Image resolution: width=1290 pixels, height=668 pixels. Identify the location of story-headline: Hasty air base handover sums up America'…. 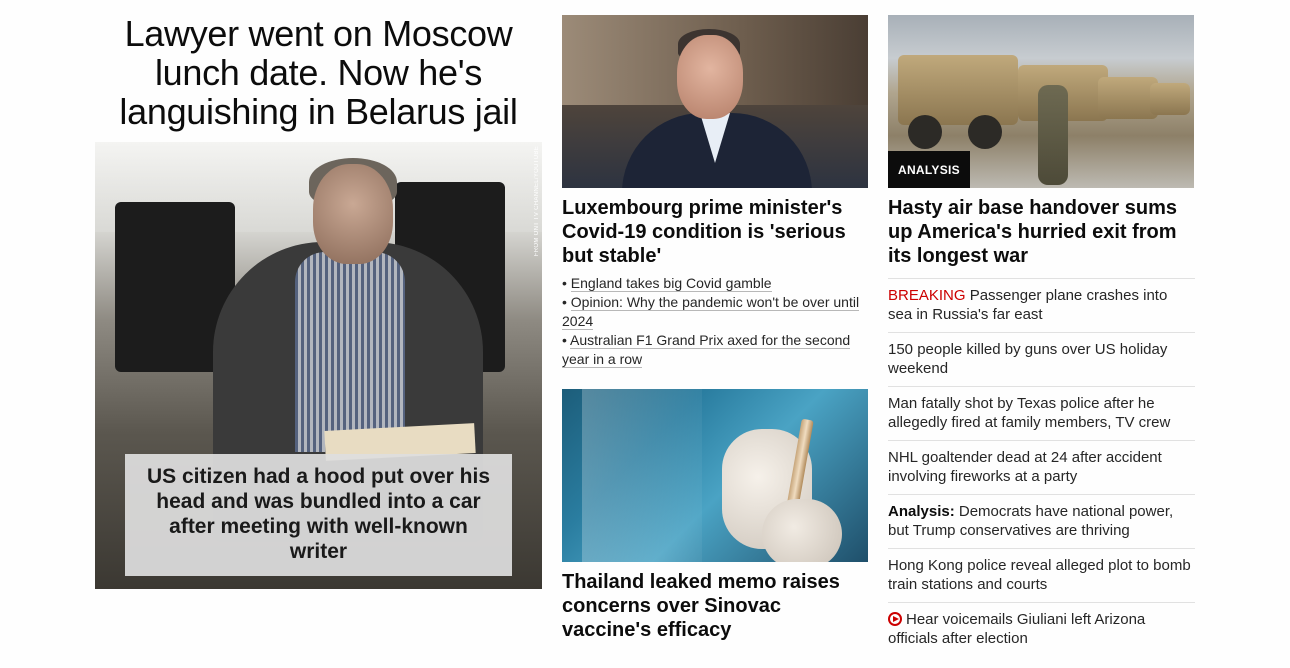
(1041, 232).